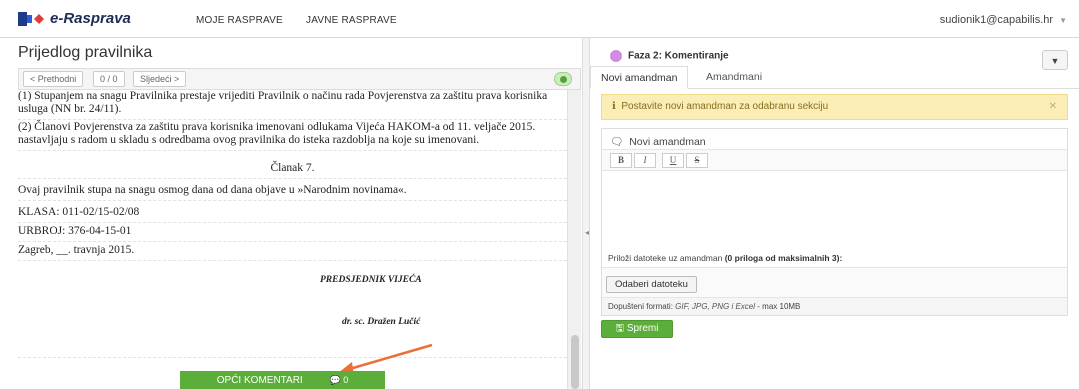 This screenshot has width=1079, height=389. Describe the element at coordinates (371, 280) in the screenshot. I see `signature-title: PREDSJEDNIK VIJEĆA` at that location.